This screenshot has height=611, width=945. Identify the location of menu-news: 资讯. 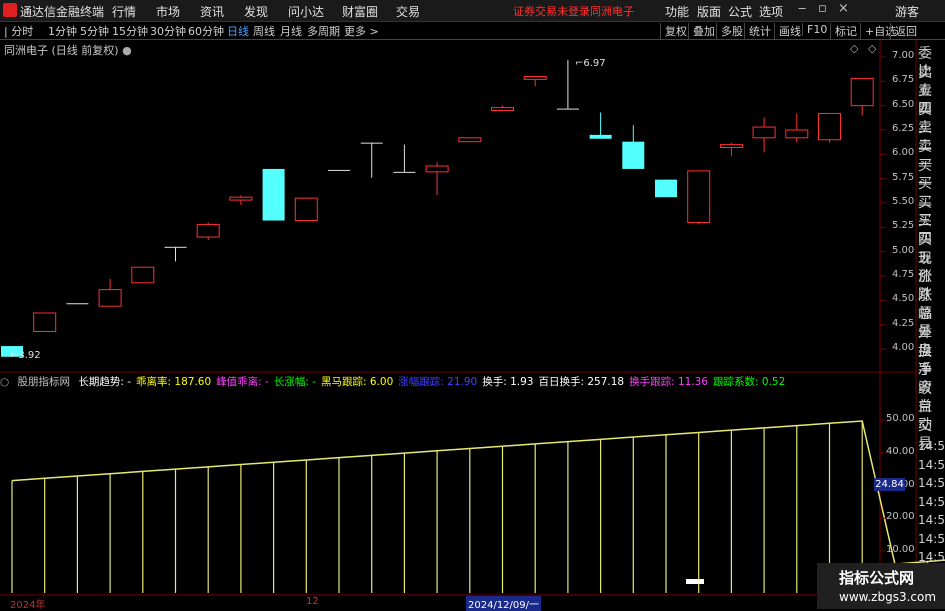
(212, 11).